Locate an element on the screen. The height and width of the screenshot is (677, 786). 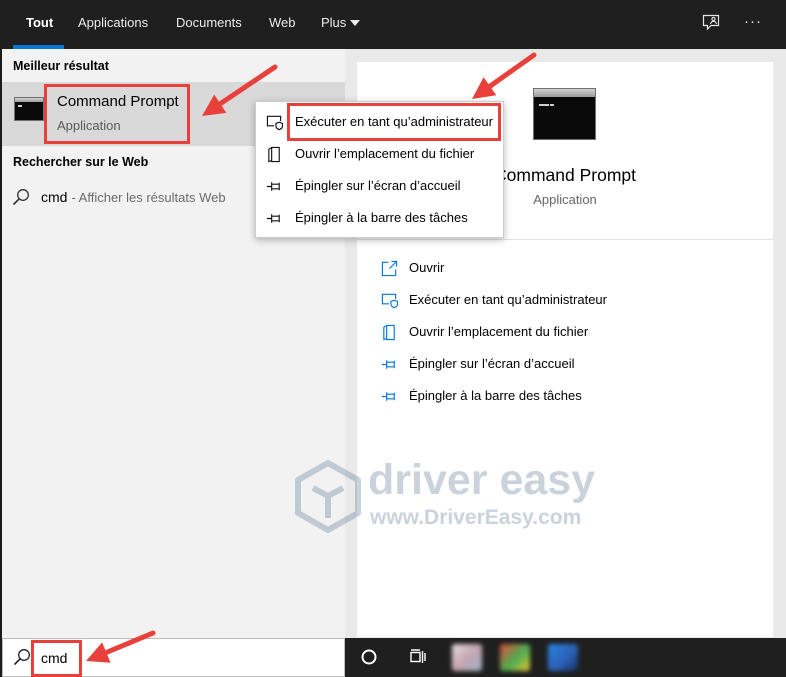
best-result-subtitle: Application is located at coordinates (89, 125).